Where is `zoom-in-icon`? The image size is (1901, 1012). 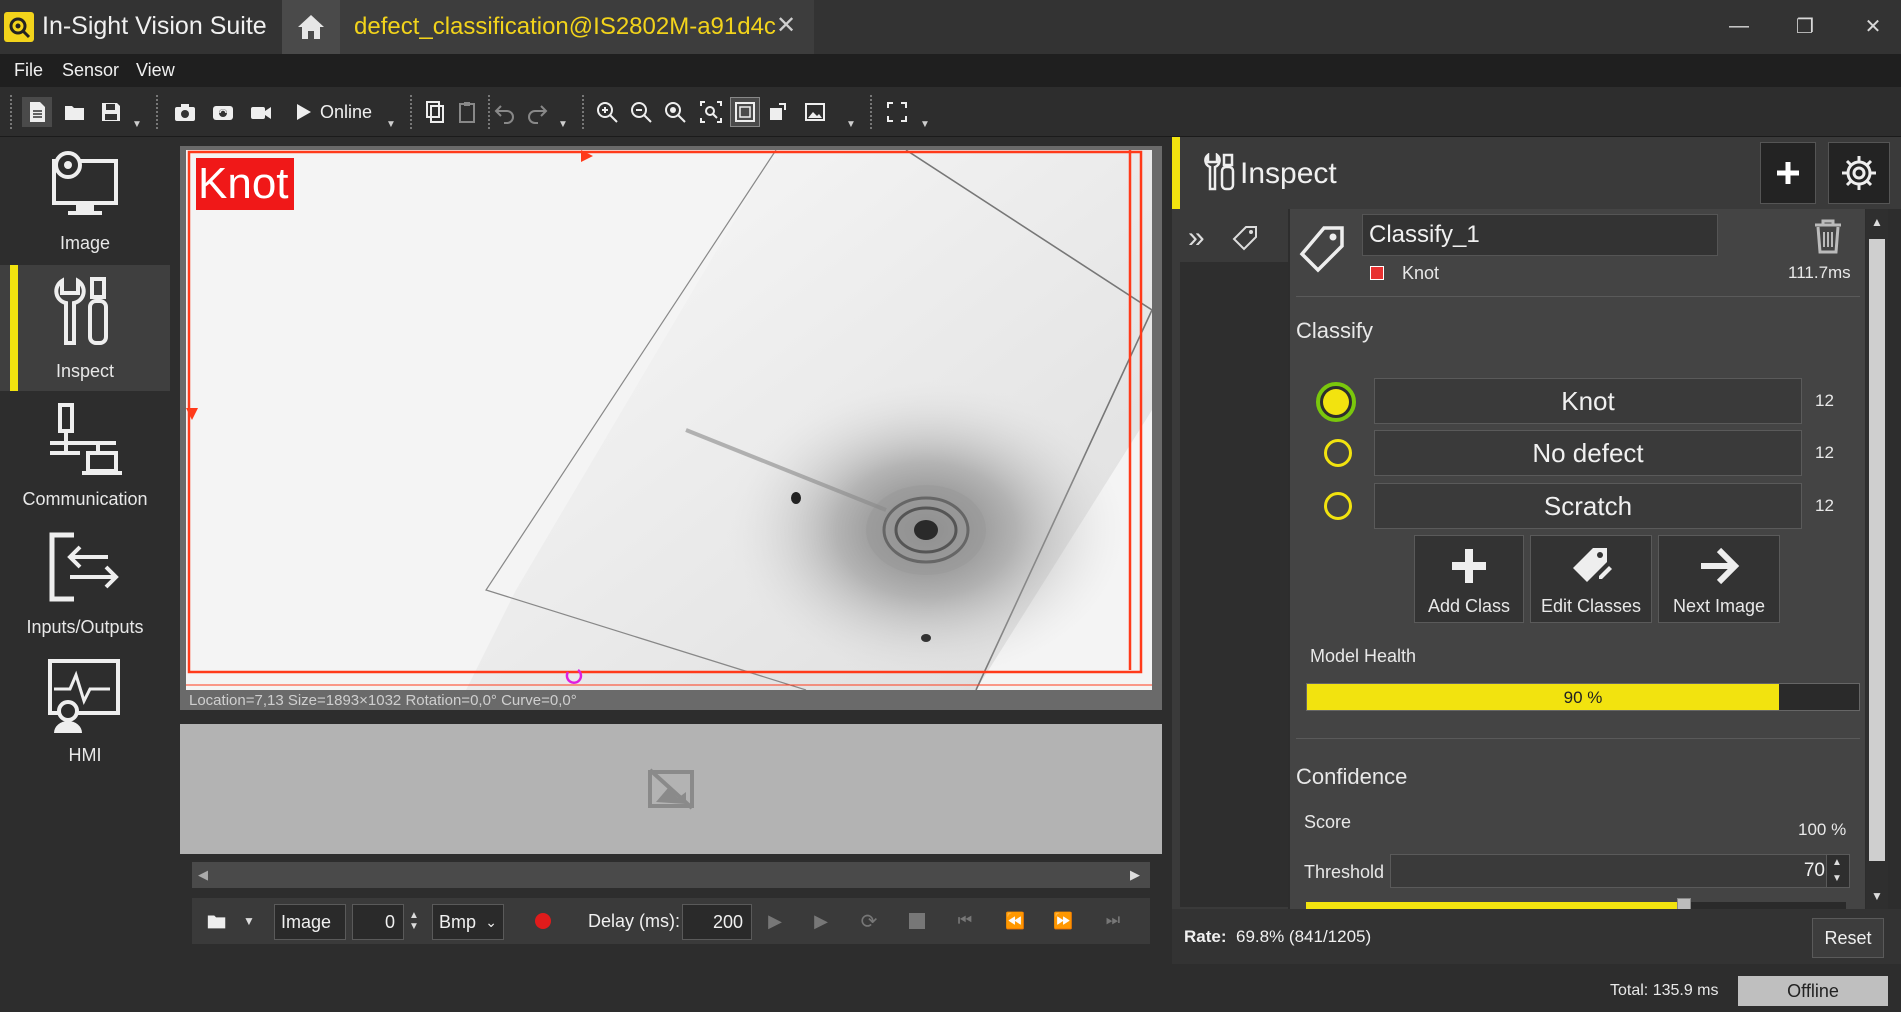
zoom-in-icon is located at coordinates (607, 112).